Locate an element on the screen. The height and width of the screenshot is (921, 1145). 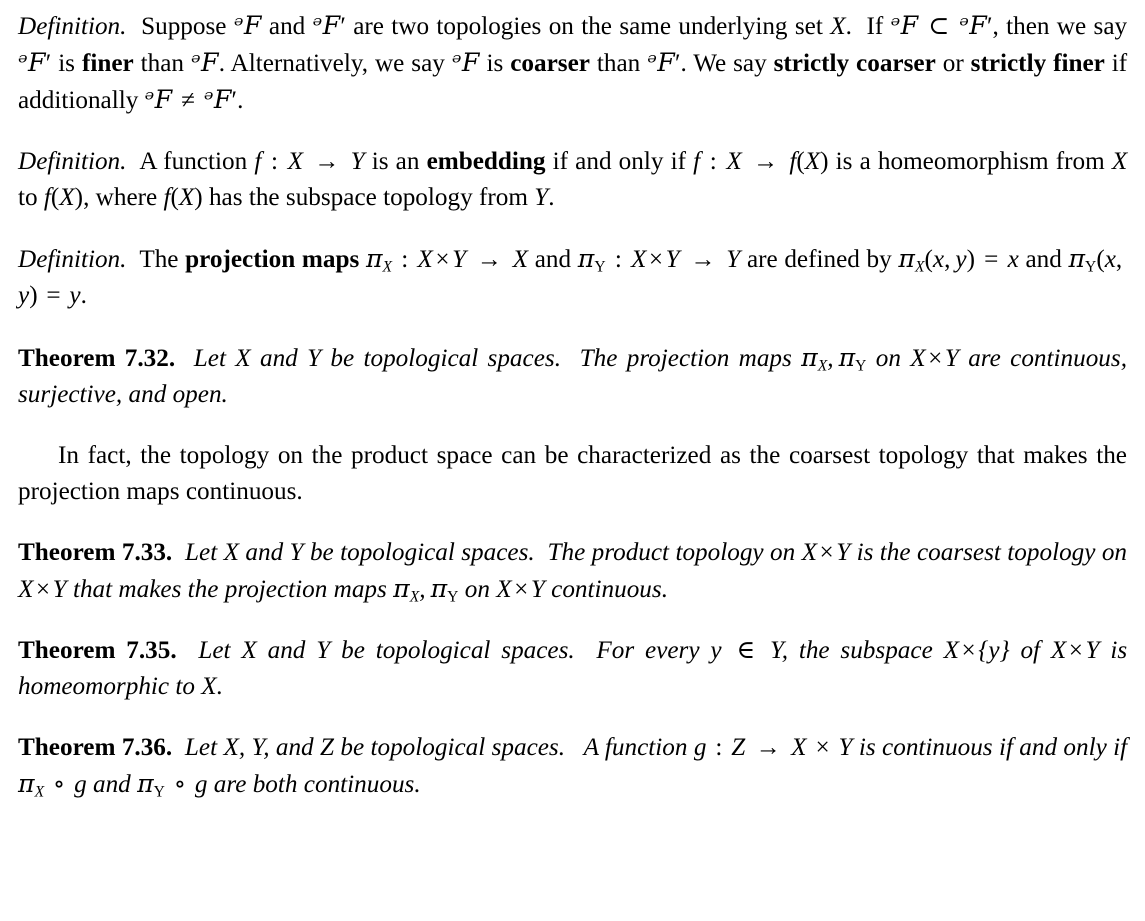
equals-symbol: = is located at coordinates (53, 296).